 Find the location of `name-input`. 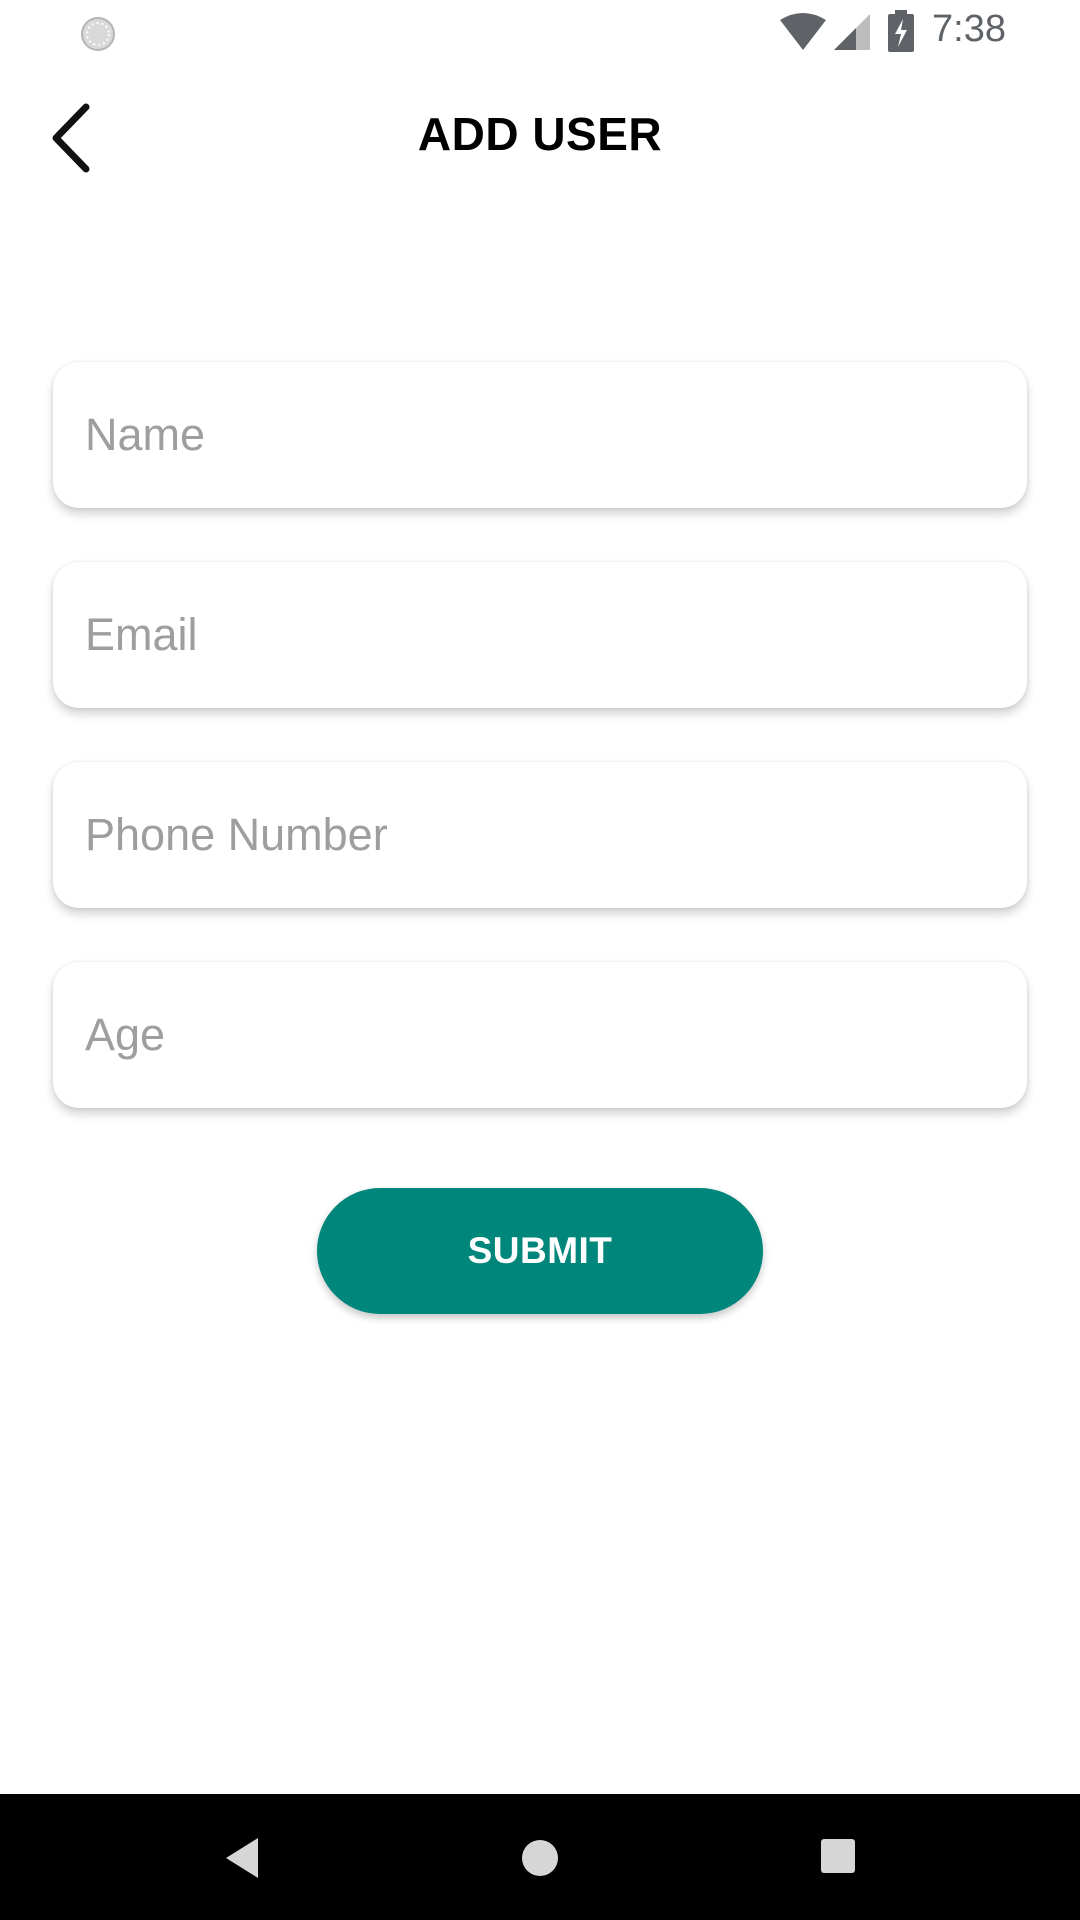

name-input is located at coordinates (540, 435).